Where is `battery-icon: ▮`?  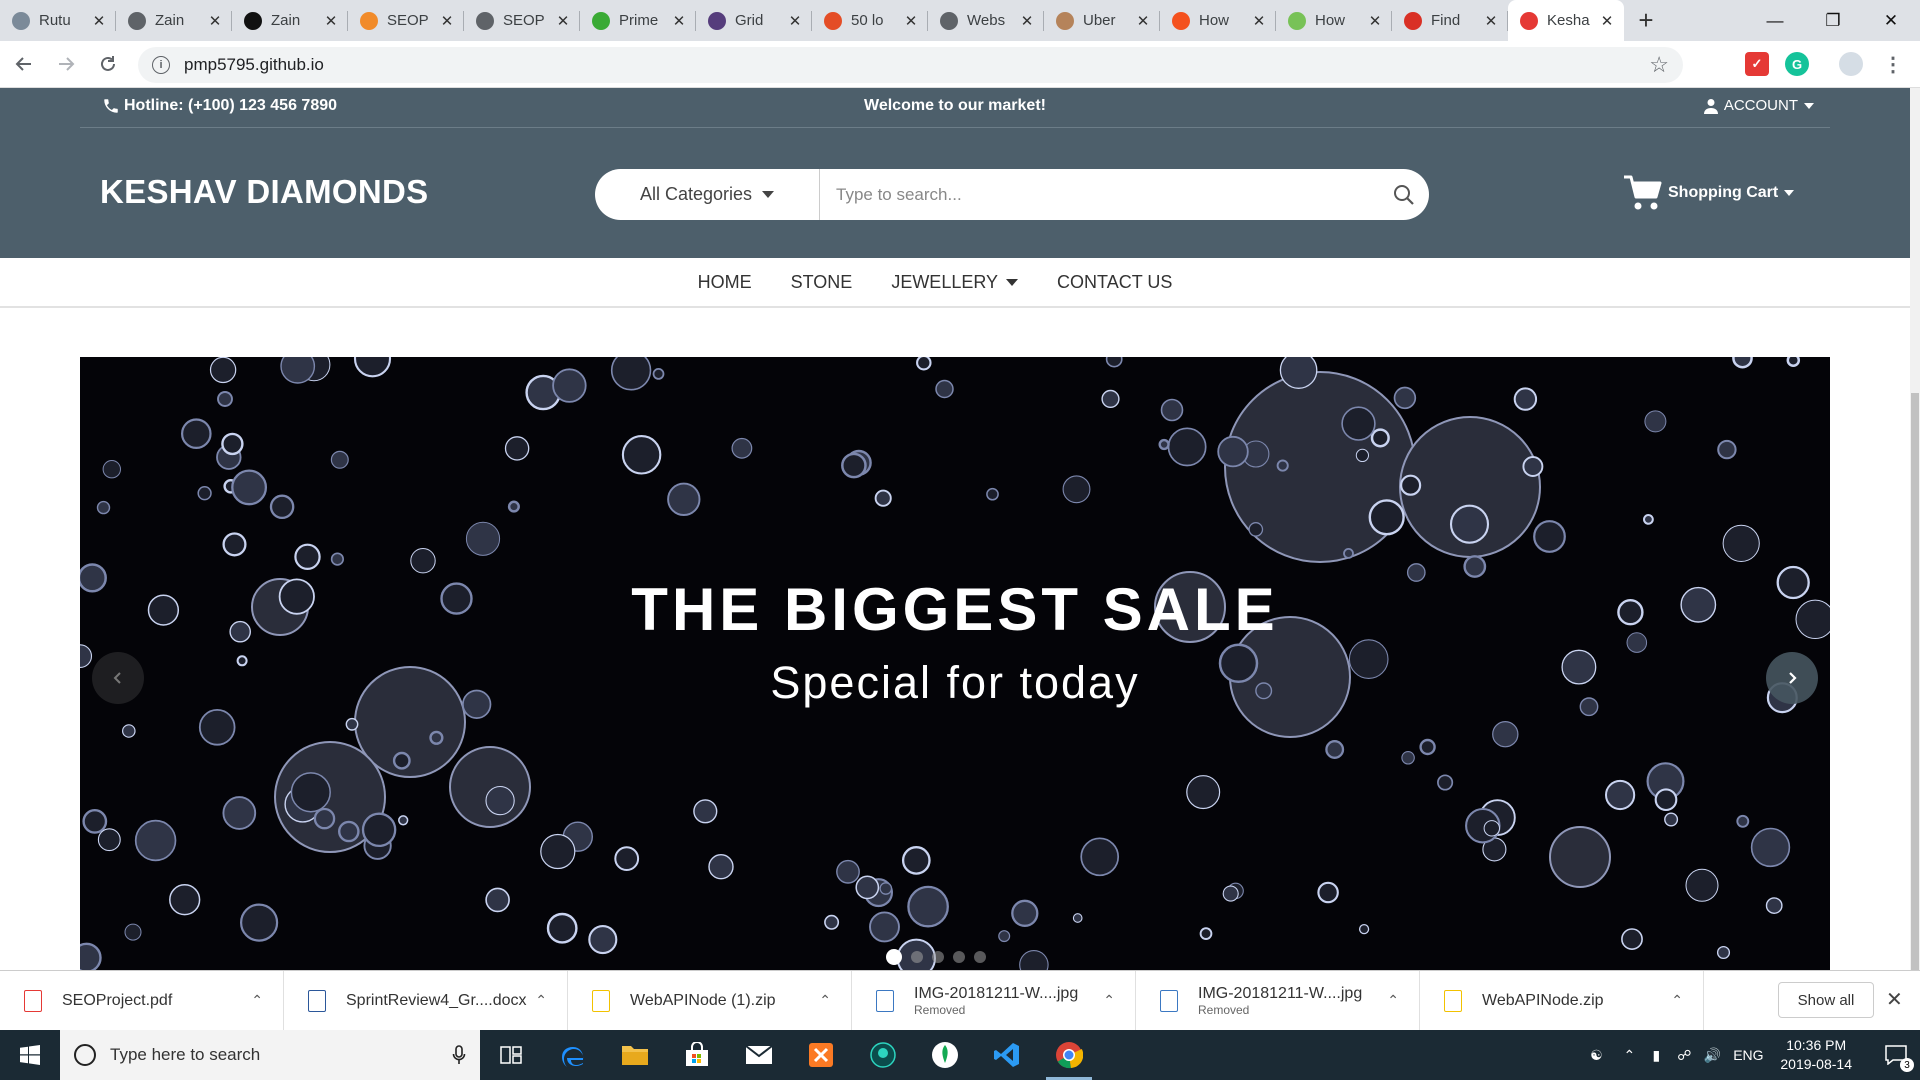
battery-icon: ▮ is located at coordinates (1656, 1055).